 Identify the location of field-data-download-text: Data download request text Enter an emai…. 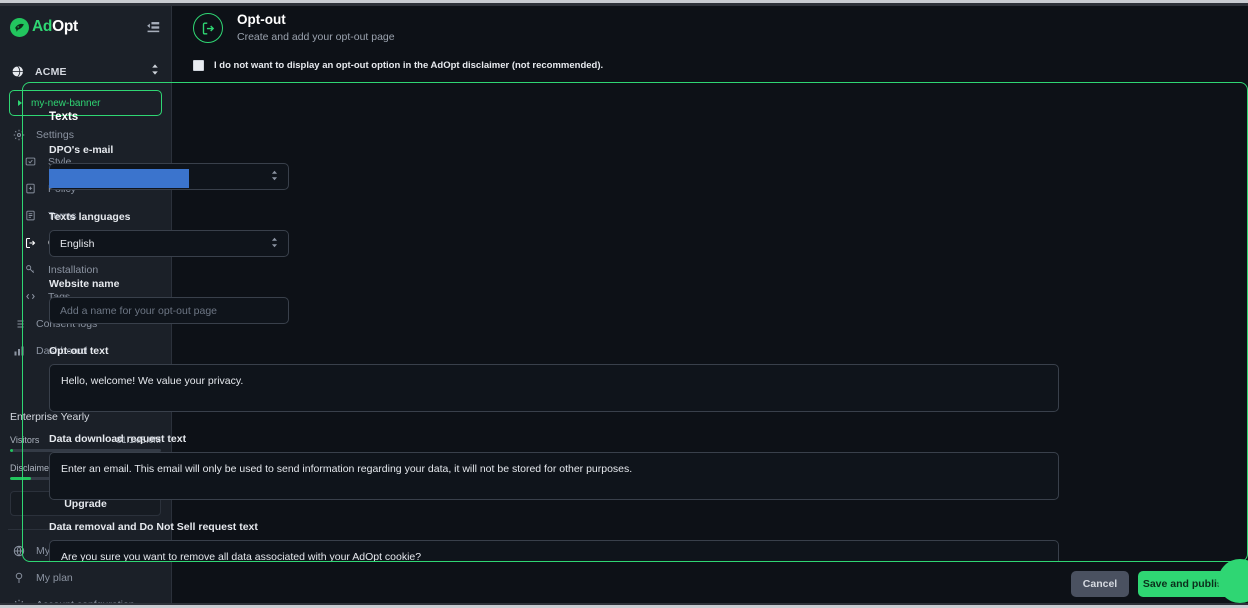
(648, 466).